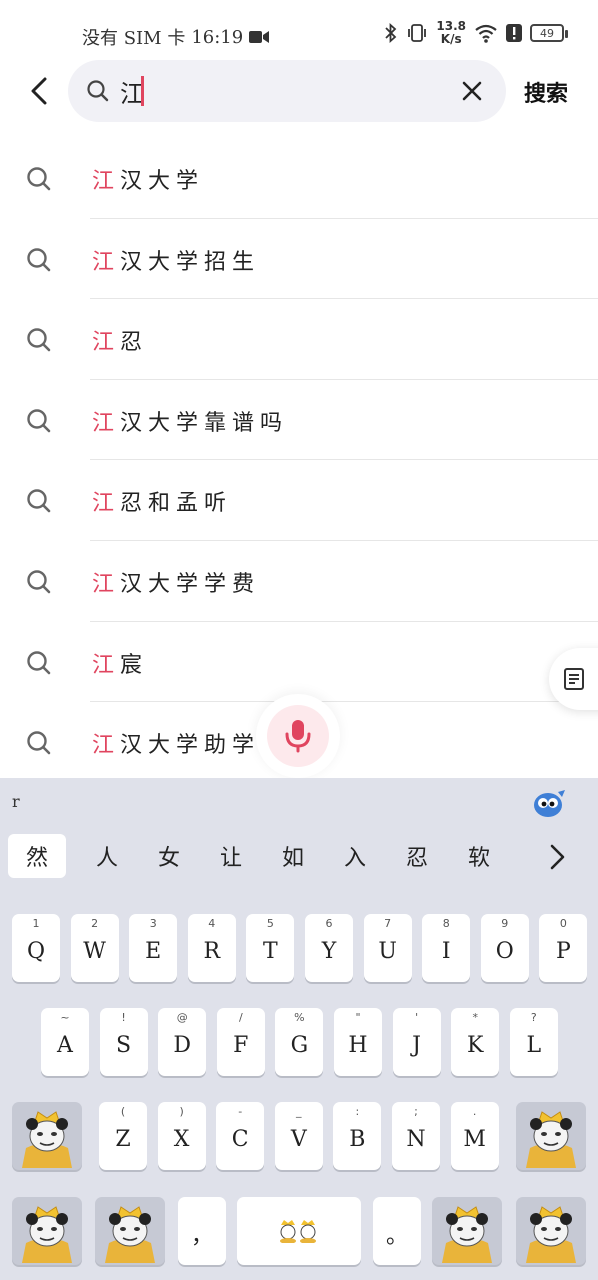 Image resolution: width=598 pixels, height=1280 pixels. What do you see at coordinates (563, 948) in the screenshot?
I see `key-p: 0P` at bounding box center [563, 948].